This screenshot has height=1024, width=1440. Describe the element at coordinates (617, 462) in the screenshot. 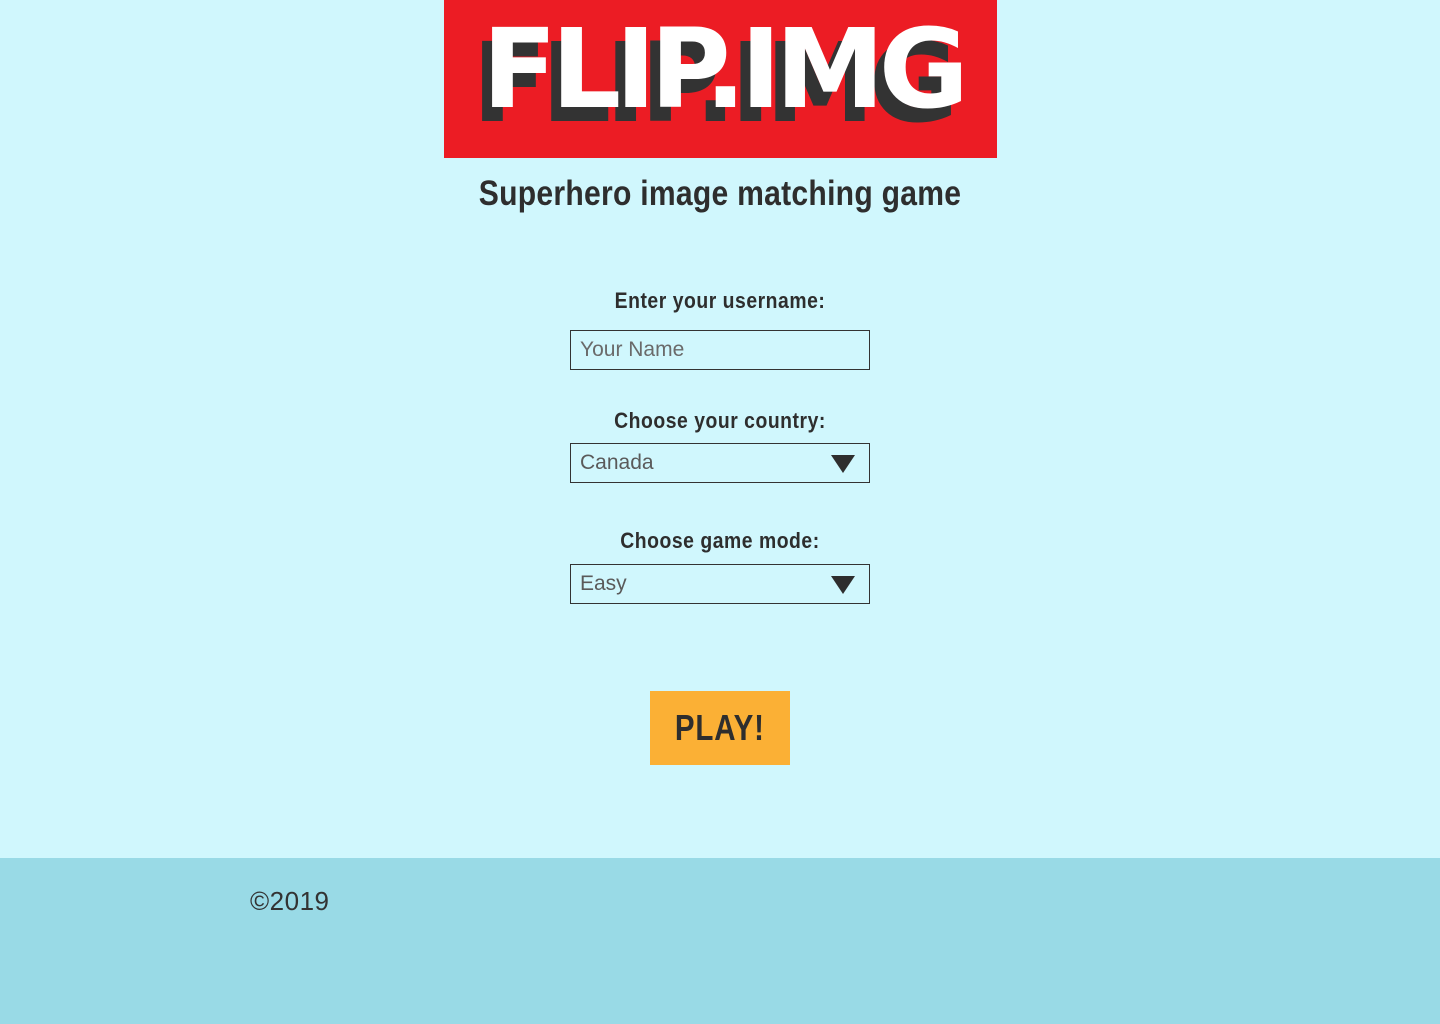

I see `country-select-value: Canada` at that location.